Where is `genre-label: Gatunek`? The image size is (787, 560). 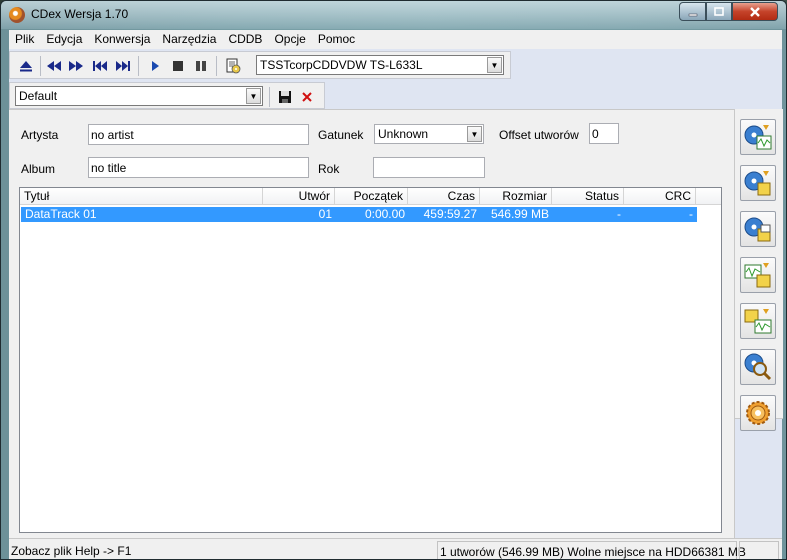 genre-label: Gatunek is located at coordinates (341, 135).